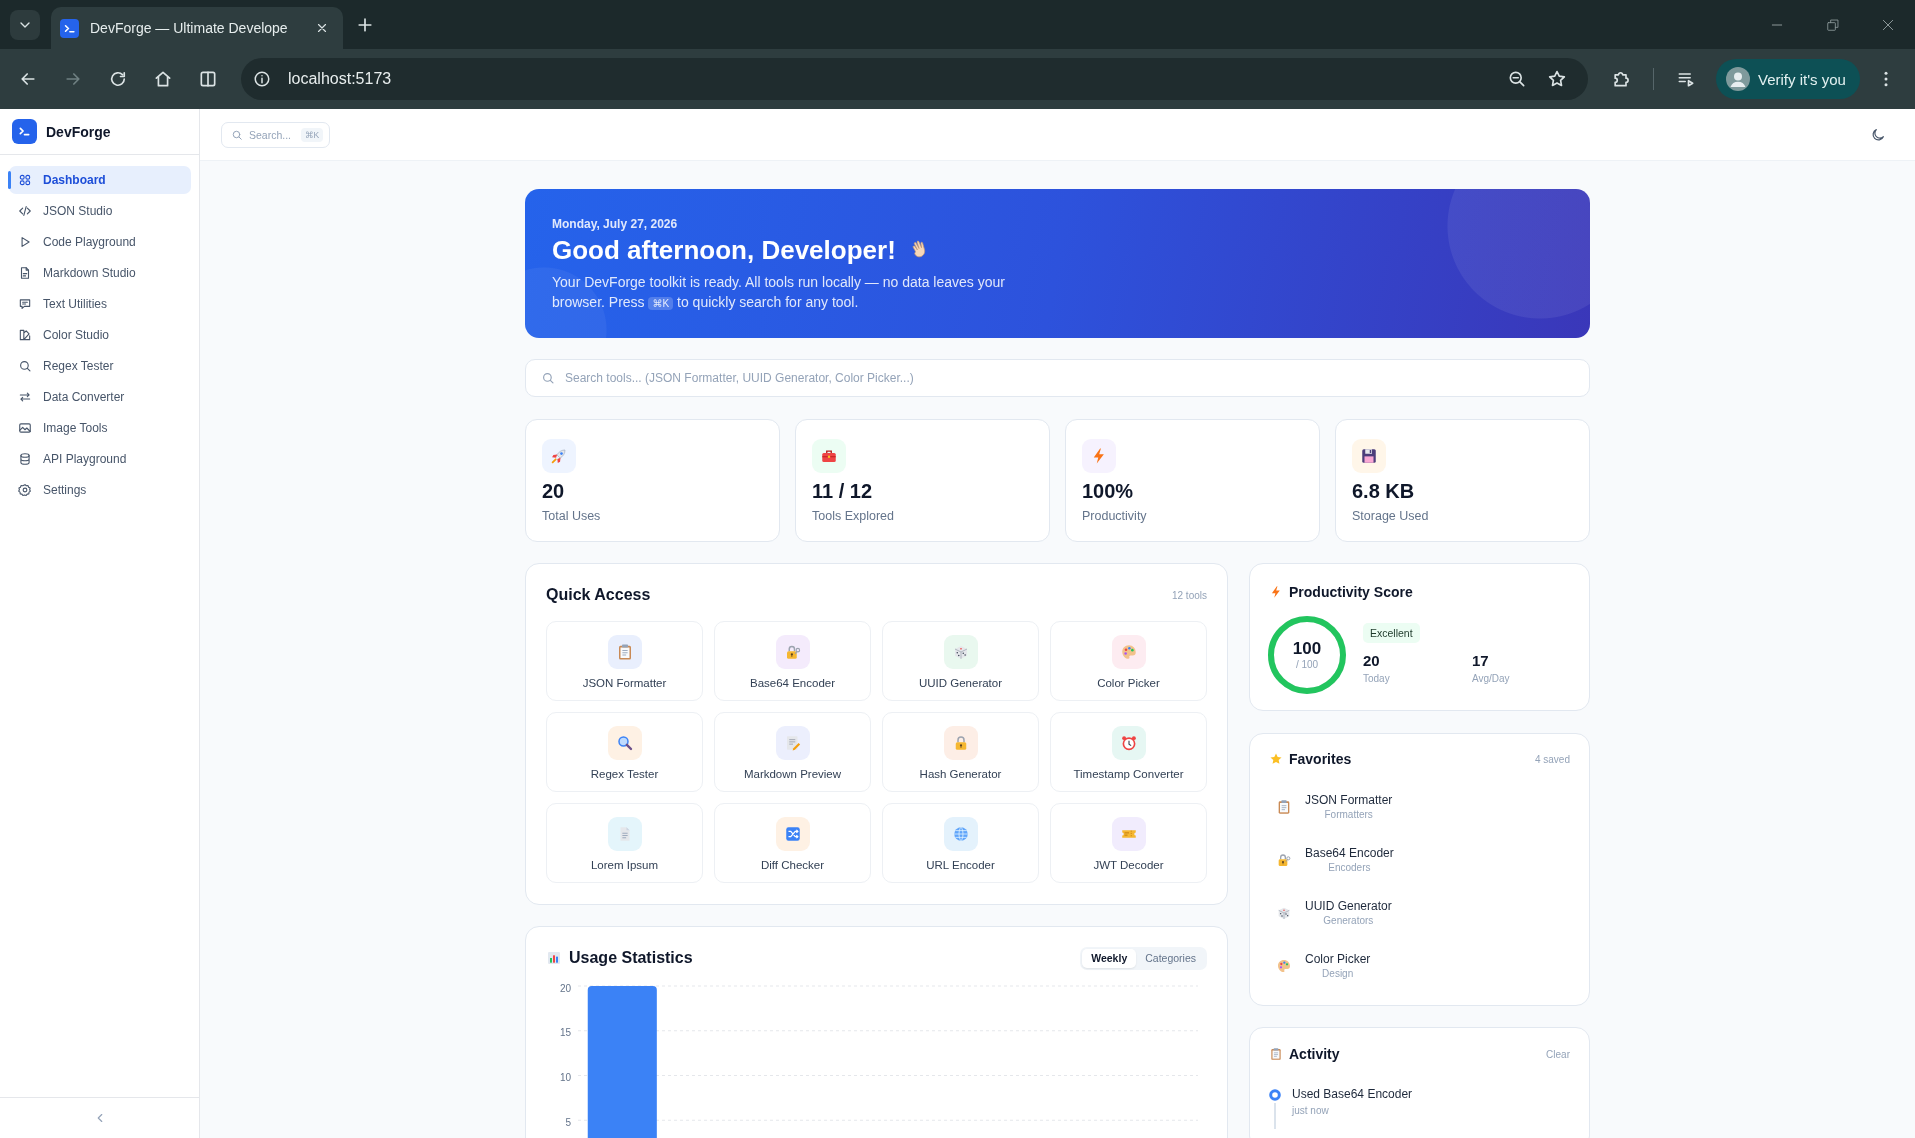 This screenshot has width=1915, height=1138. Describe the element at coordinates (960, 743) in the screenshot. I see `padlock-icon` at that location.